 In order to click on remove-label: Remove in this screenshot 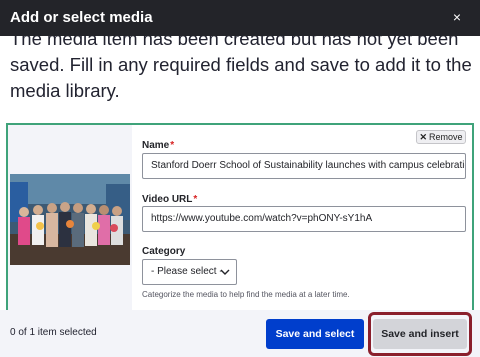, I will do `click(446, 137)`.